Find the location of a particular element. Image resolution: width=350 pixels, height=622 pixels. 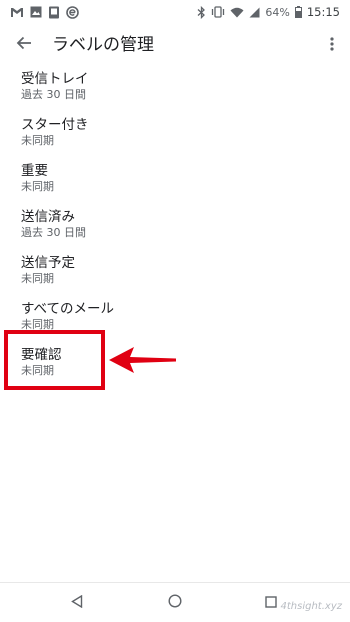

annotation-highlight-box is located at coordinates (54, 360).